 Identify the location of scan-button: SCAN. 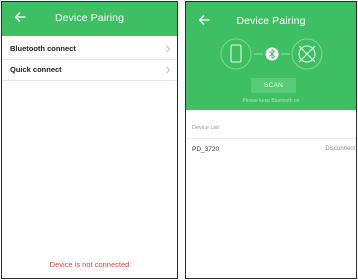
(273, 85).